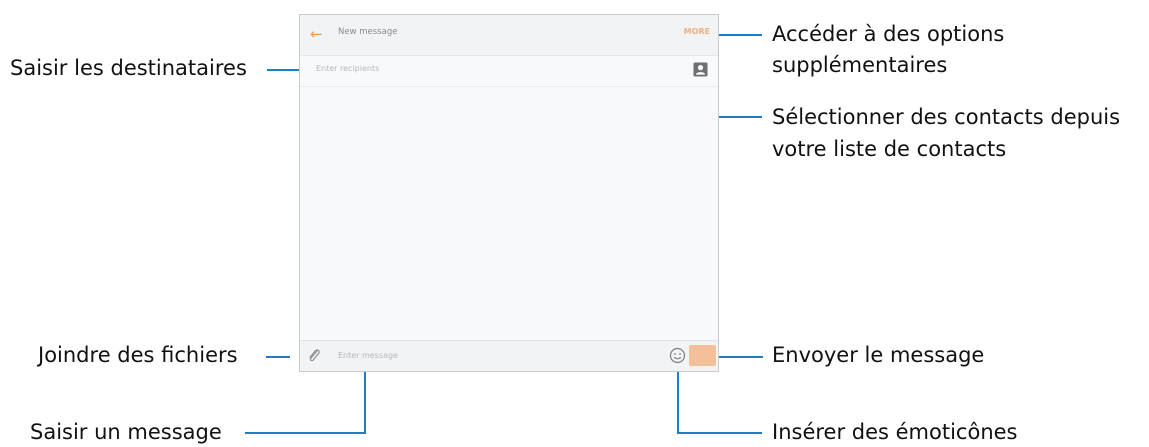  What do you see at coordinates (347, 68) in the screenshot?
I see `recipients-input: Enter recipients` at bounding box center [347, 68].